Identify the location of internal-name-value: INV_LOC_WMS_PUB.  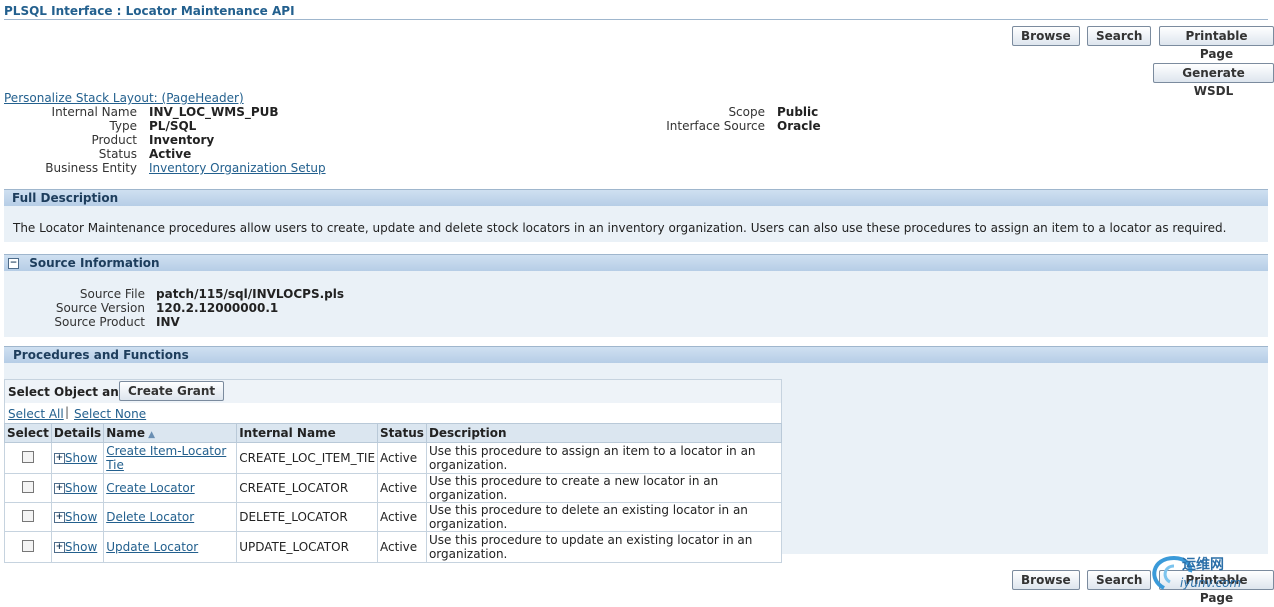
(214, 112).